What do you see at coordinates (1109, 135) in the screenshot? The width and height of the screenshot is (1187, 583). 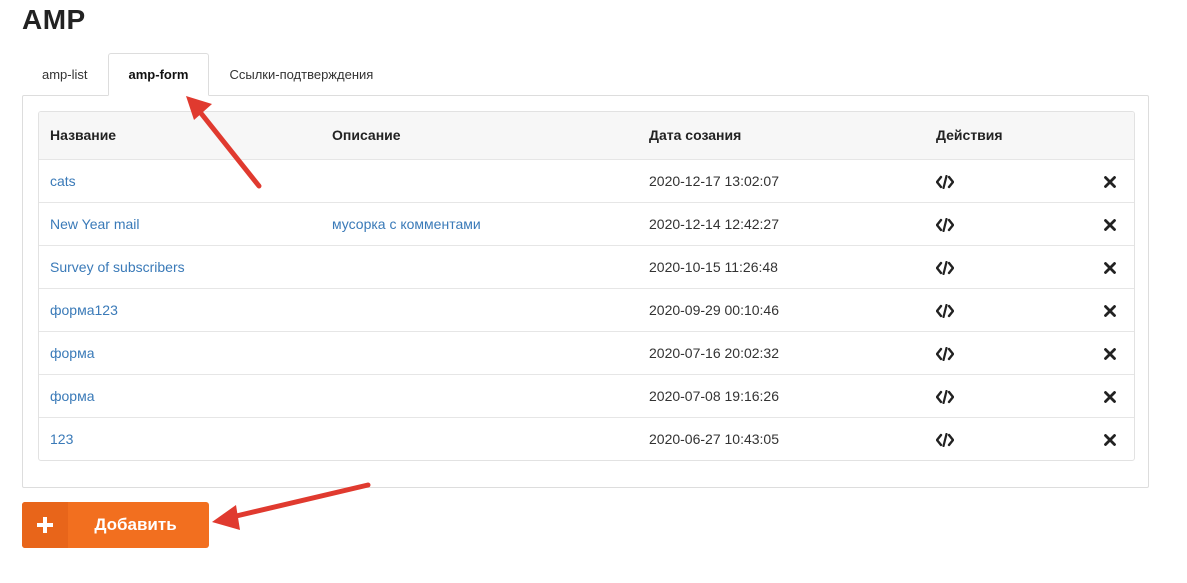 I see `column-header-delete` at bounding box center [1109, 135].